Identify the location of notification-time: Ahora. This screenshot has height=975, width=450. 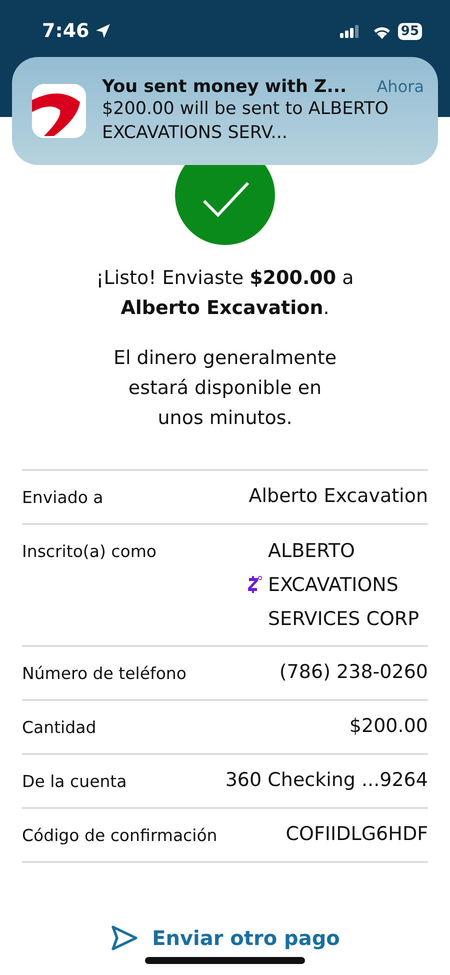
(400, 86).